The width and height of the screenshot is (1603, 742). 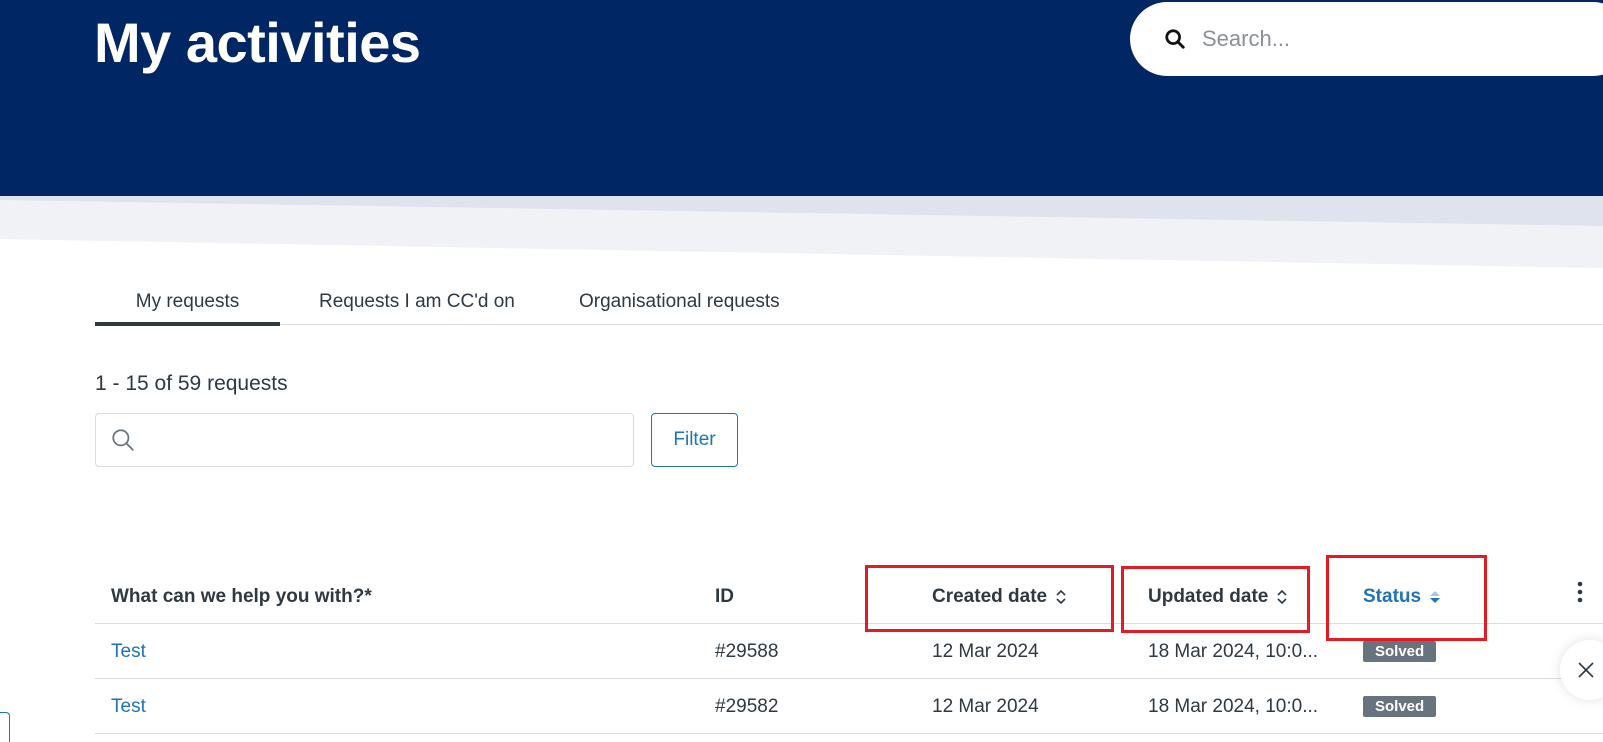 I want to click on request-search-field, so click(x=364, y=440).